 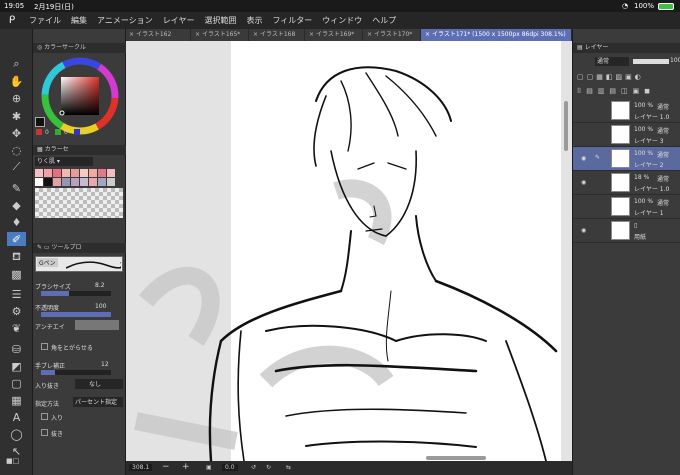 I want to click on layer-item: 100 % 通常 レイヤー 1.0, so click(x=626, y=111).